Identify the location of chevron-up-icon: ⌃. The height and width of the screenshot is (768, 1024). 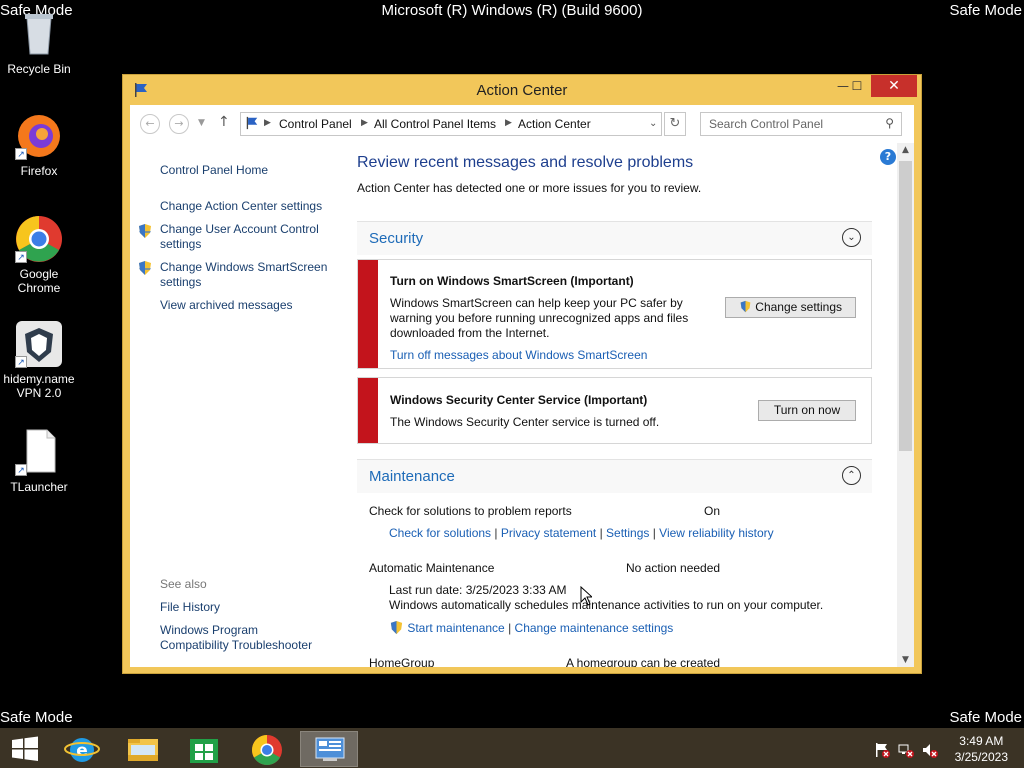
(851, 475).